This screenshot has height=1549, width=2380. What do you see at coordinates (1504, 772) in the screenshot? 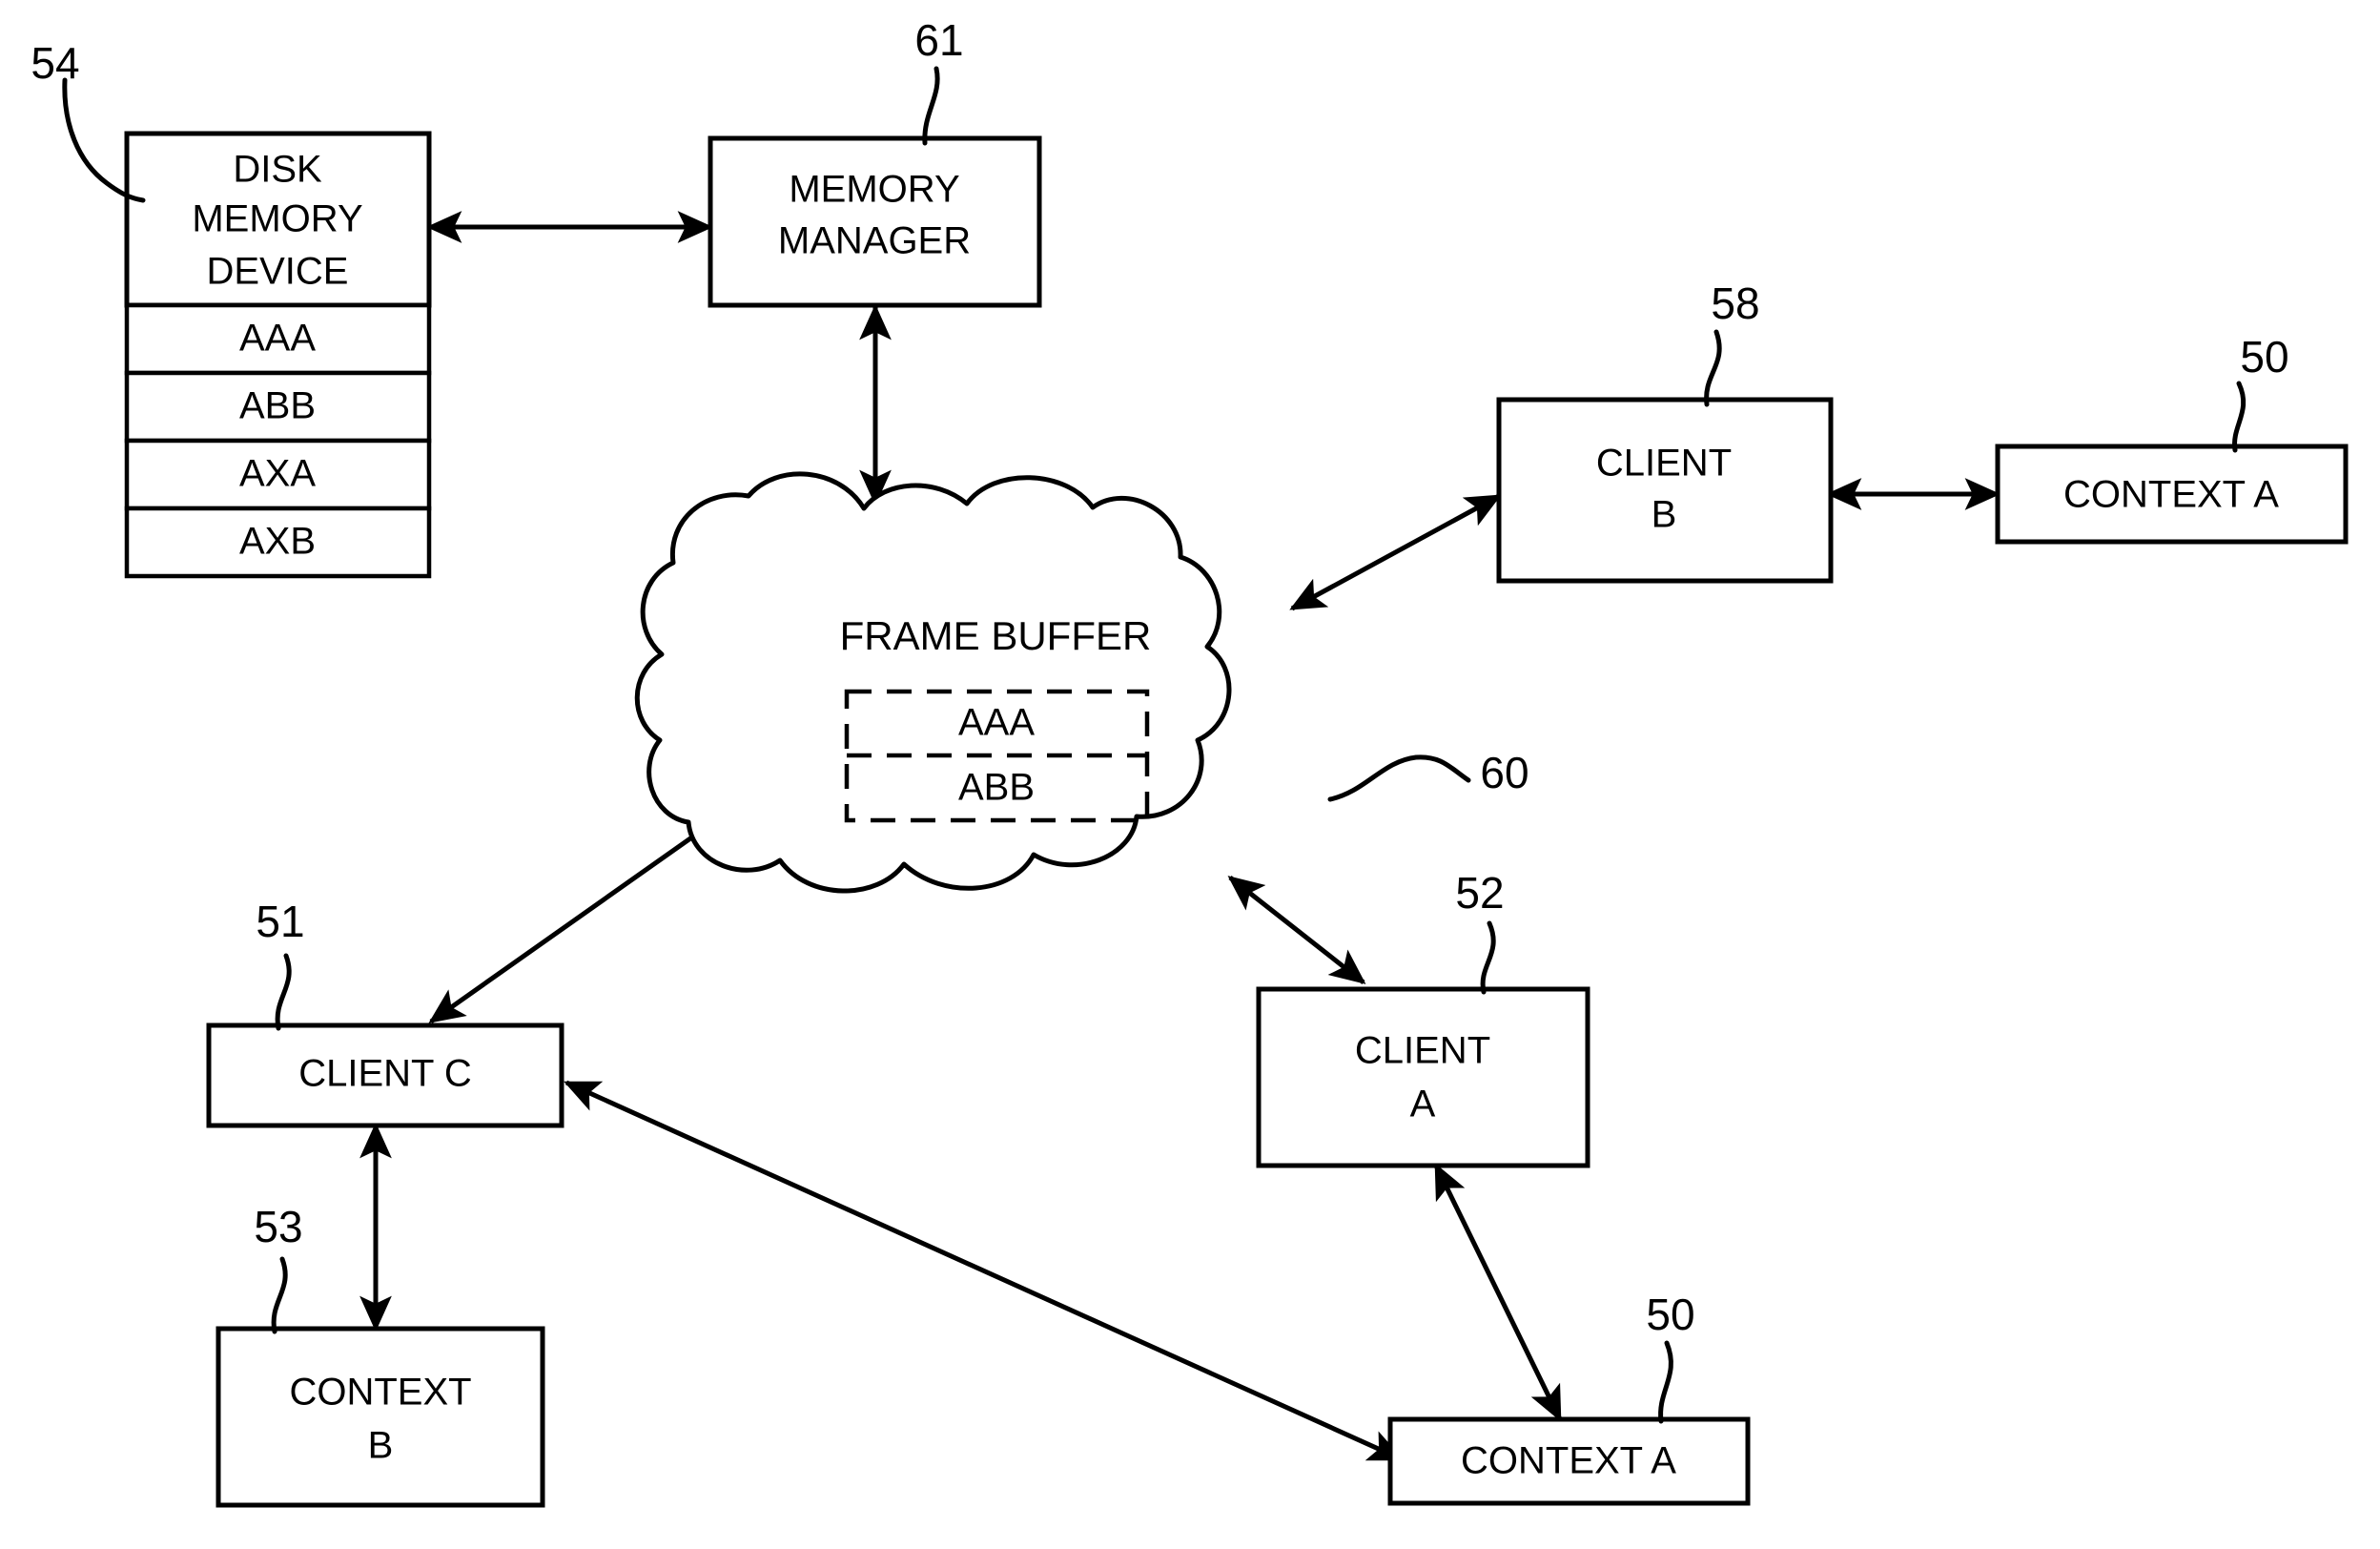
I see `ref-number-frame-buffer: 60` at bounding box center [1504, 772].